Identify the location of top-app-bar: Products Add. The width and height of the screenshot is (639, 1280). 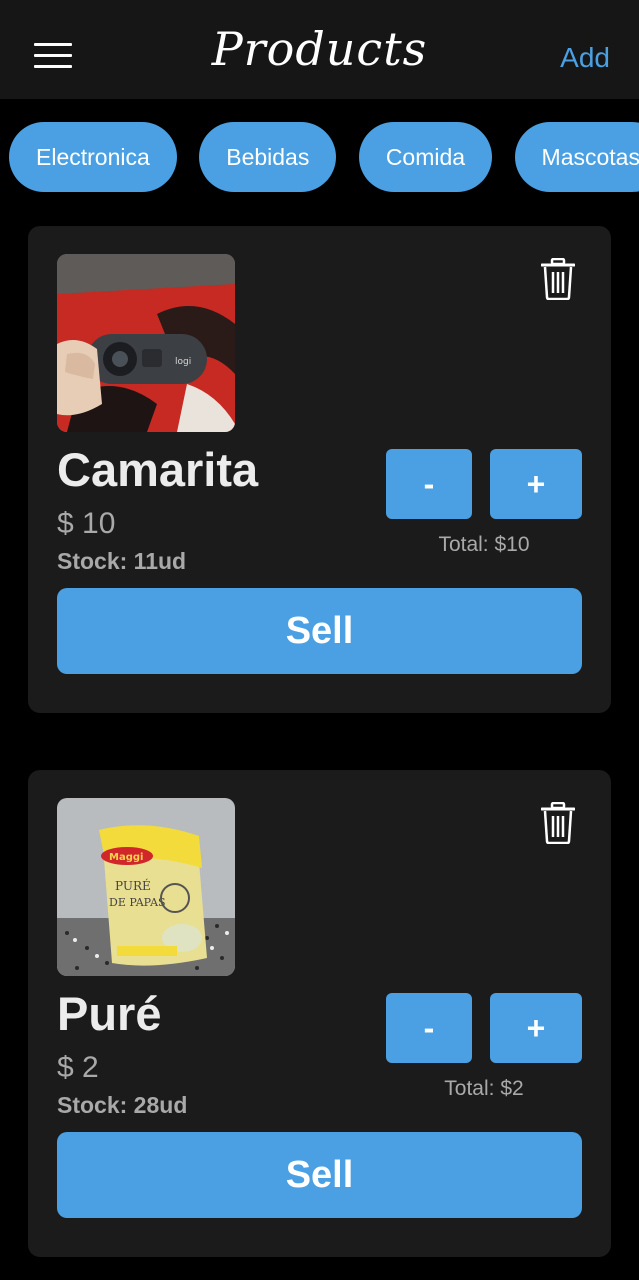
(319, 49).